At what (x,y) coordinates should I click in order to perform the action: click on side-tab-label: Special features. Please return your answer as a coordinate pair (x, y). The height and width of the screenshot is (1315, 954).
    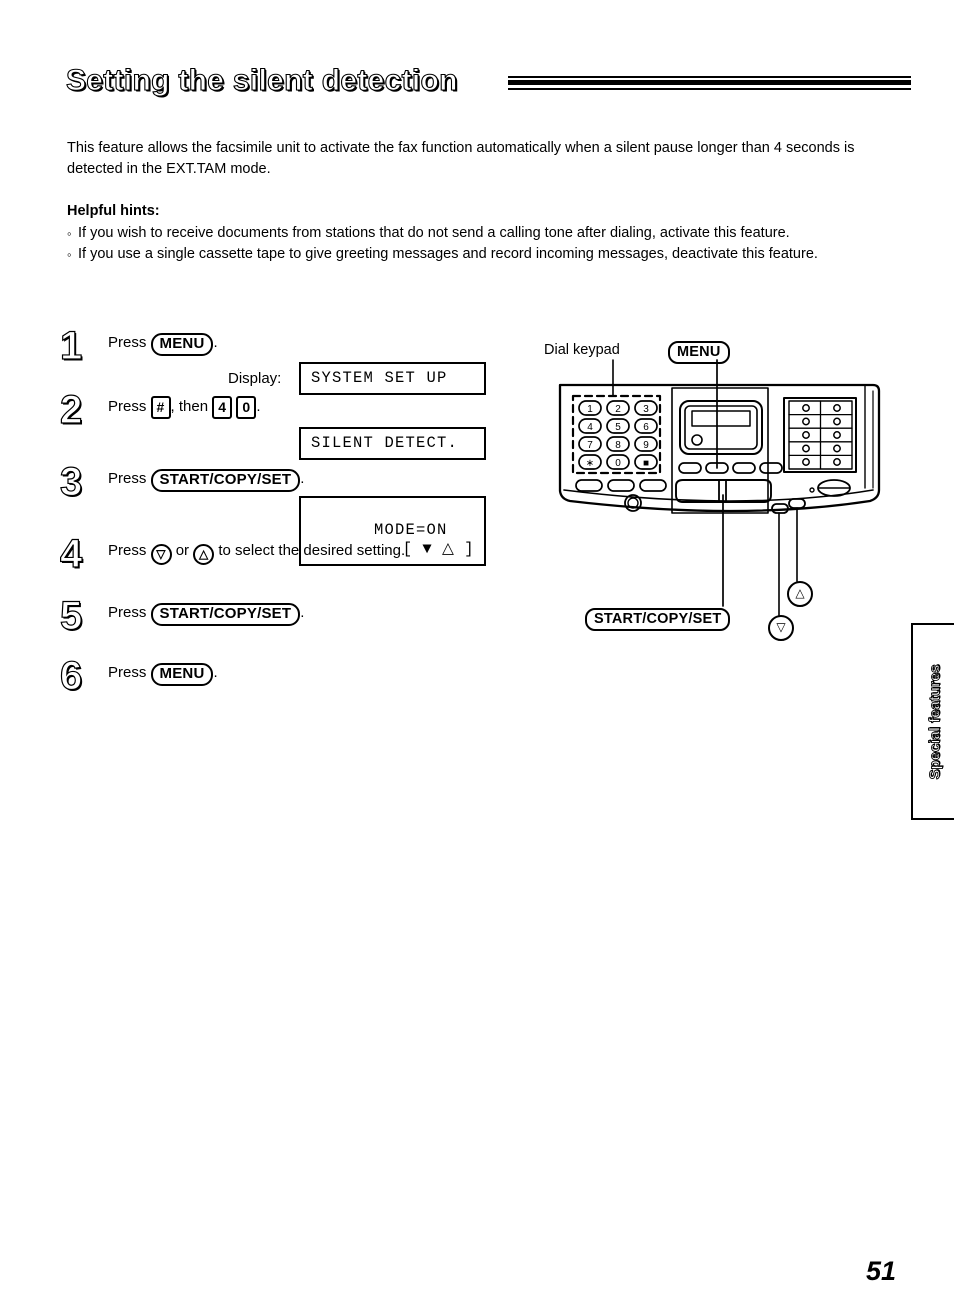
    Looking at the image, I should click on (935, 721).